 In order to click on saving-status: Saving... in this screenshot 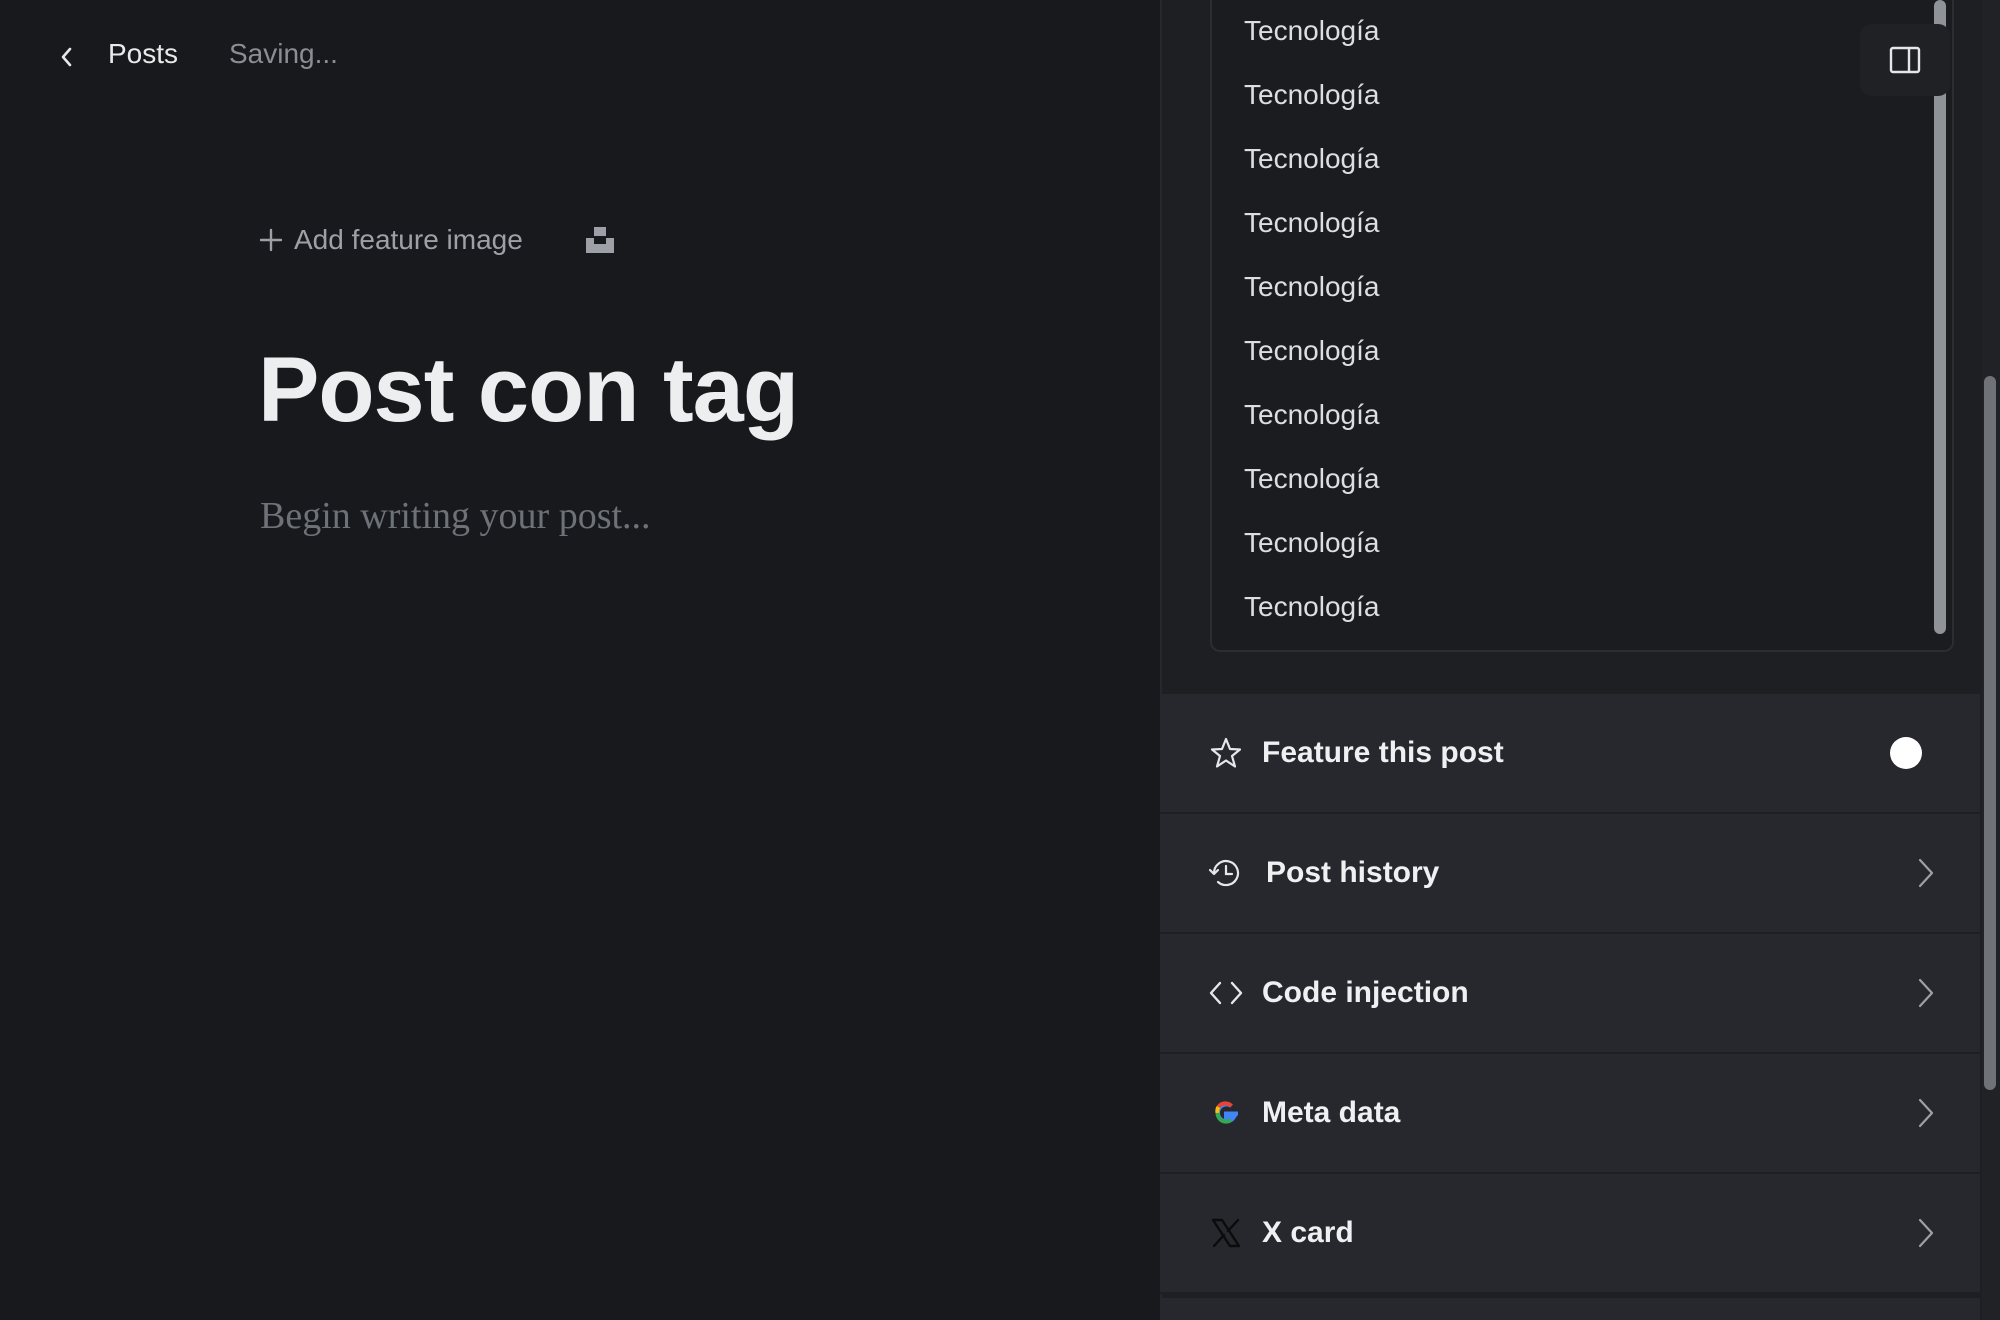, I will do `click(283, 53)`.